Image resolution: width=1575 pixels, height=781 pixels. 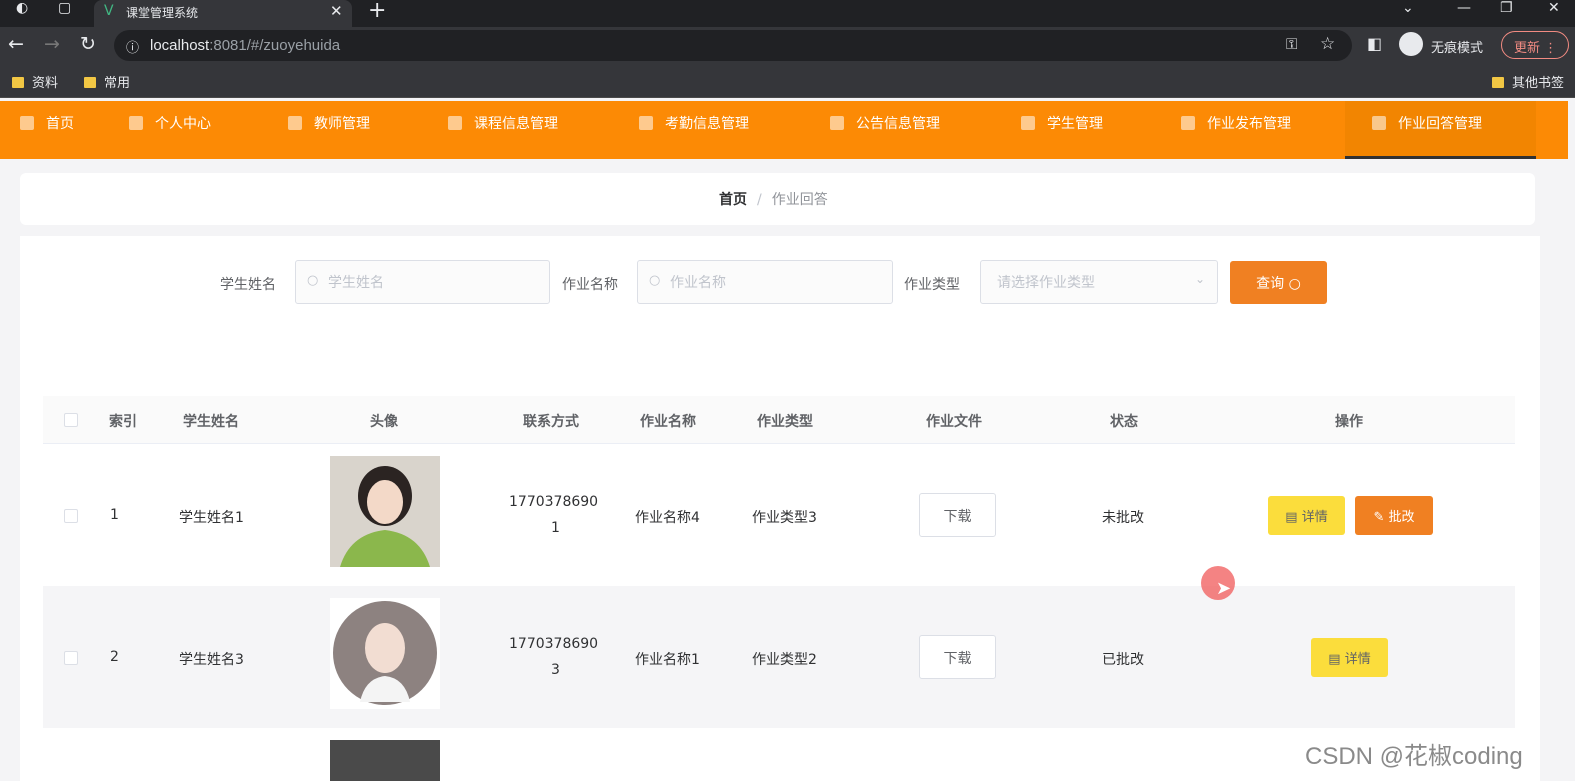 What do you see at coordinates (1123, 660) in the screenshot?
I see `row-status: 已批改` at bounding box center [1123, 660].